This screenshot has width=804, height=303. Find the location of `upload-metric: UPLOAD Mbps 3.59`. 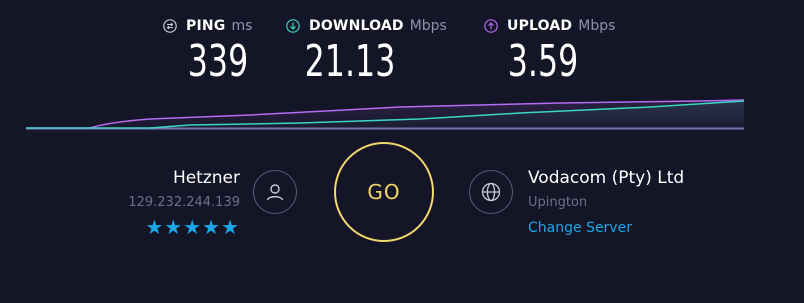

upload-metric: UPLOAD Mbps 3.59 is located at coordinates (559, 54).